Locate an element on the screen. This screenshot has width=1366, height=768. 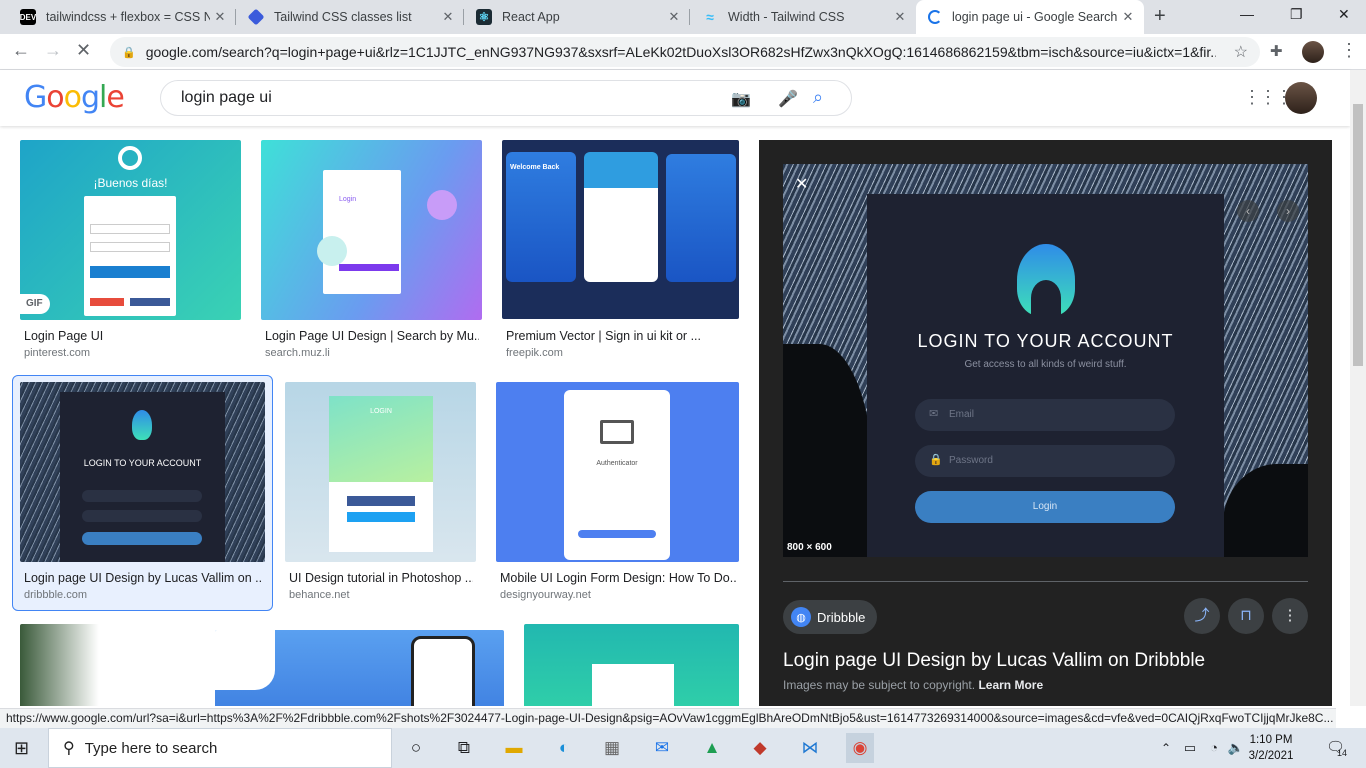
search-icon: ⌕ is located at coordinates (818, 97).